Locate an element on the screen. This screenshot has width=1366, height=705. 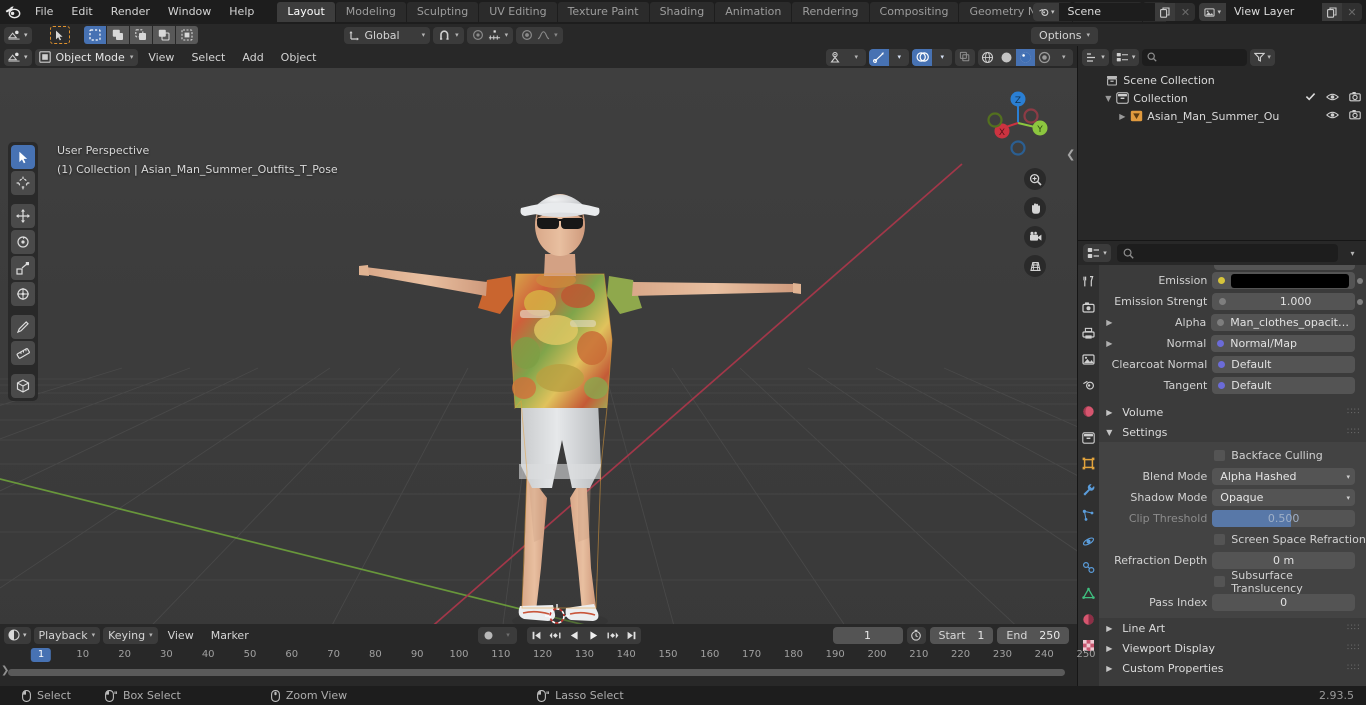
outliner-row-scene-collection: Scene Collection is located at coordinates (1222, 80).